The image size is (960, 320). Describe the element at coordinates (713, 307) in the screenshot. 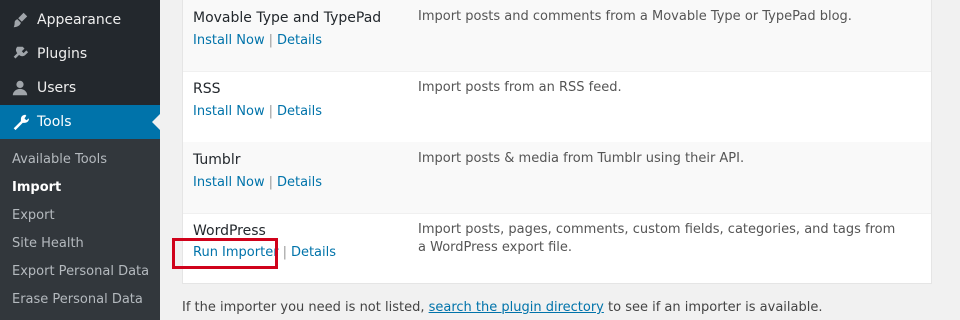

I see `footer-text-after: to see if an importer is available.` at that location.